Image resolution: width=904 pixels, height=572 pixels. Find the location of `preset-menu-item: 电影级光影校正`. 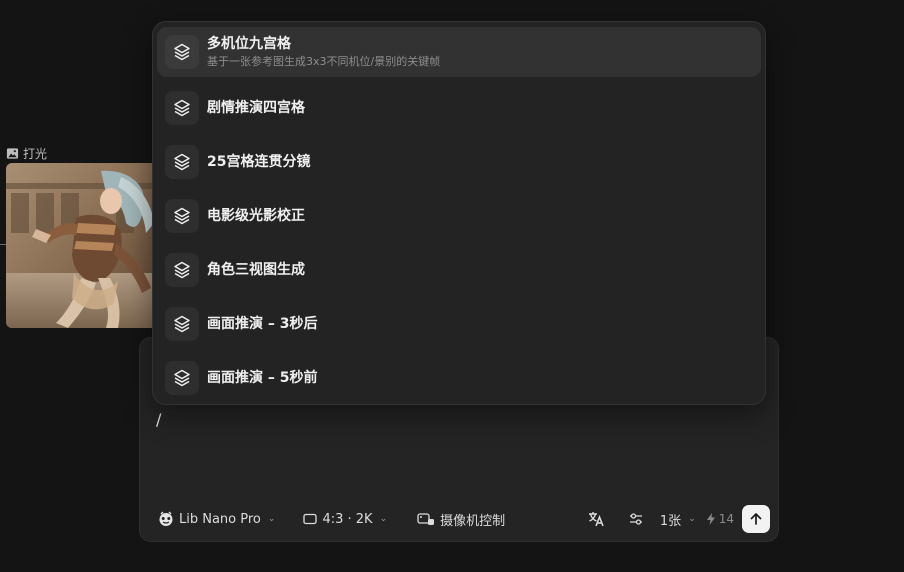

preset-menu-item: 电影级光影校正 is located at coordinates (459, 216).